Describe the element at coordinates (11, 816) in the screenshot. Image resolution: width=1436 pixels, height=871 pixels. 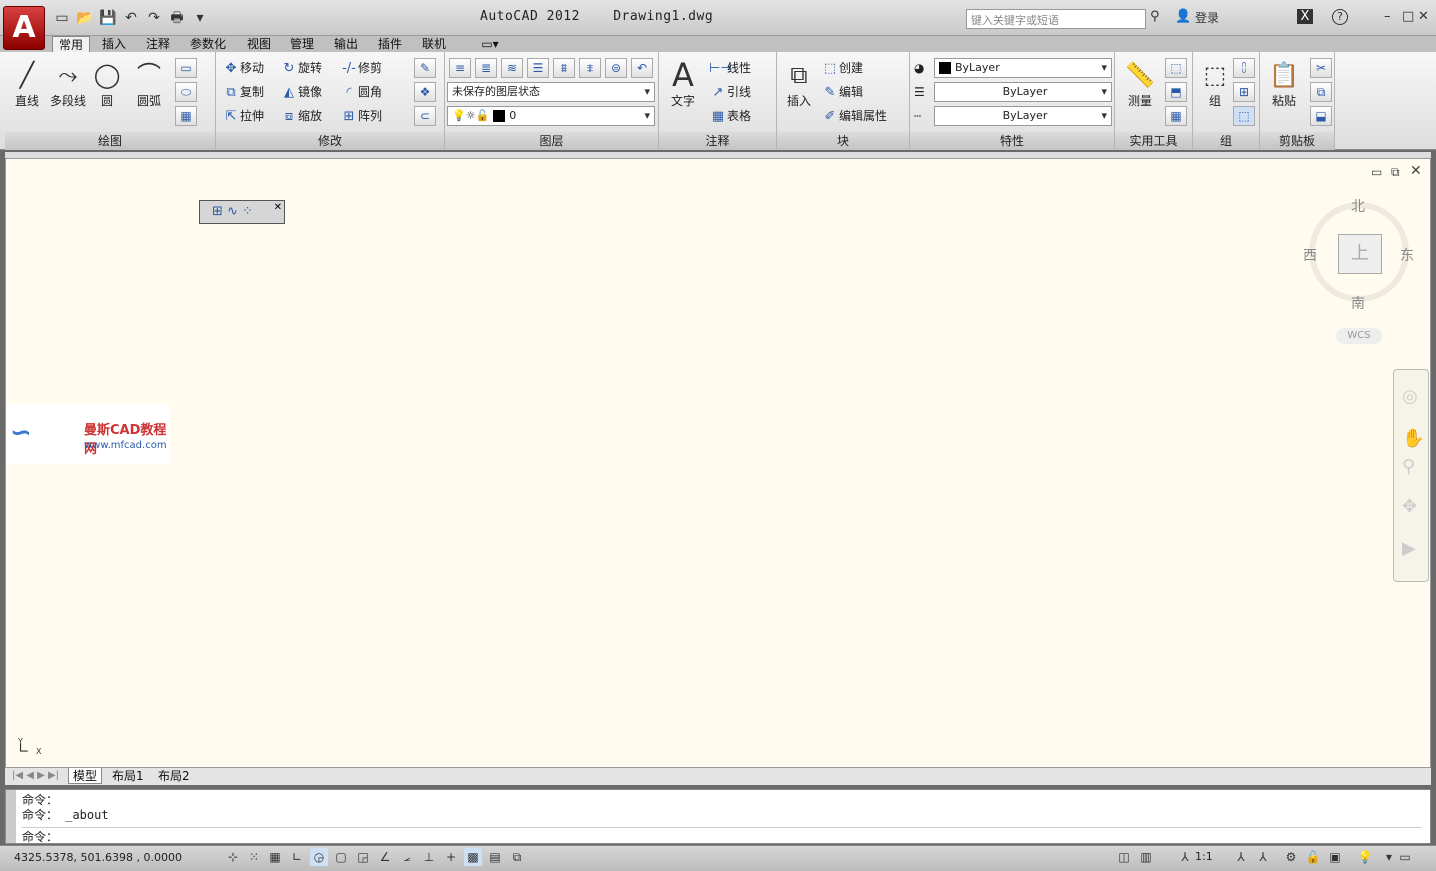
I see `command-grip` at that location.